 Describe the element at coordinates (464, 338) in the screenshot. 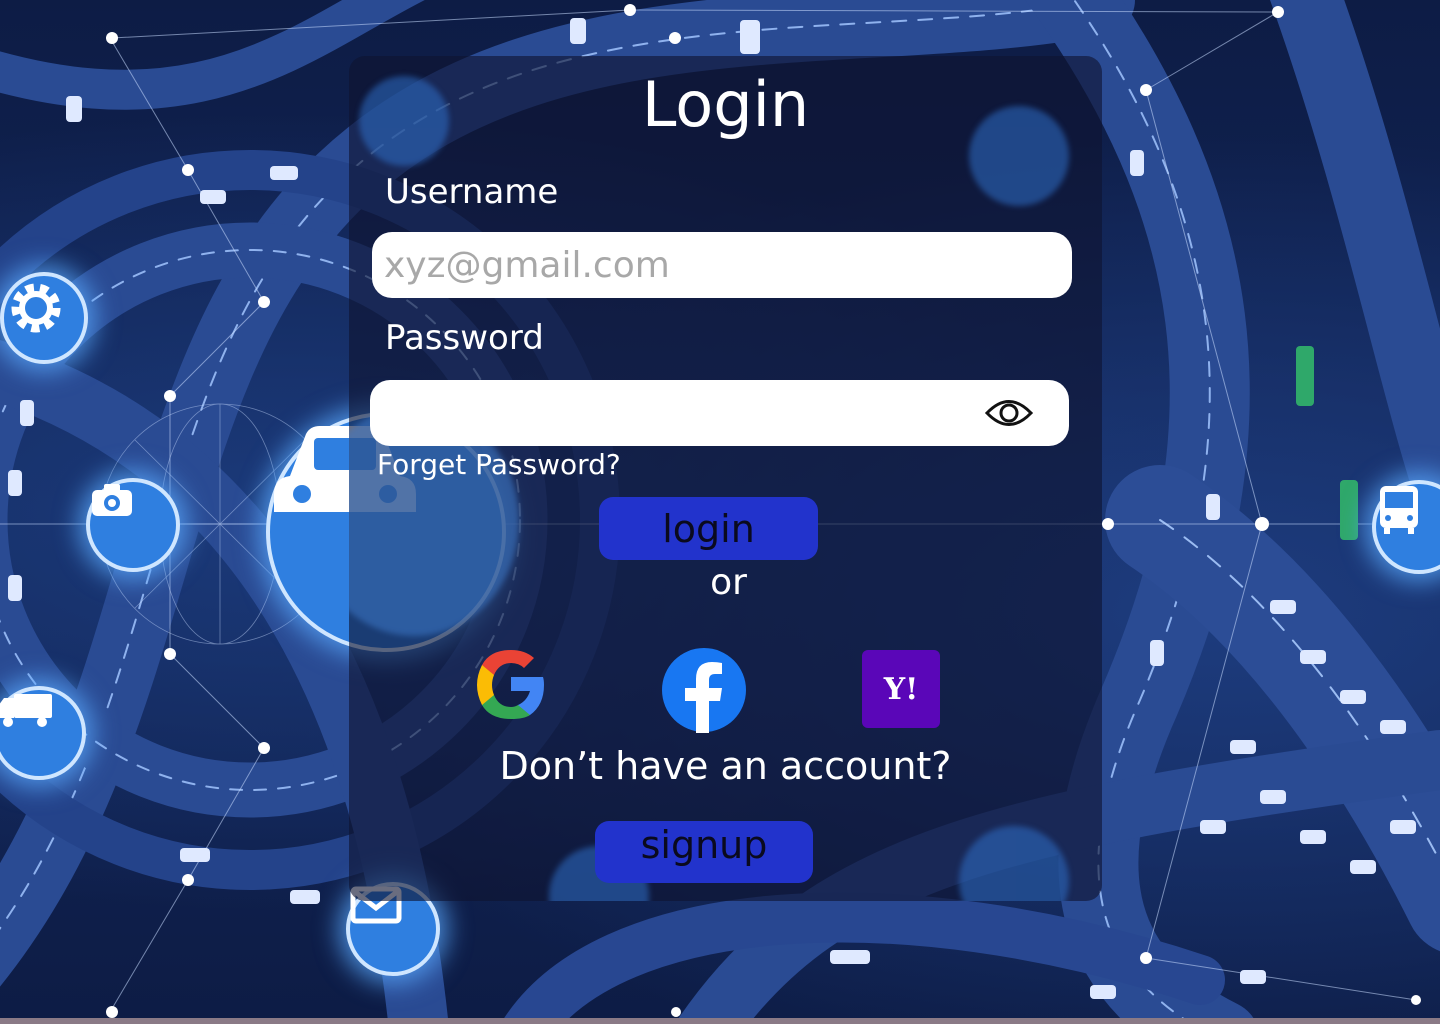

I see `password-label: Password` at that location.